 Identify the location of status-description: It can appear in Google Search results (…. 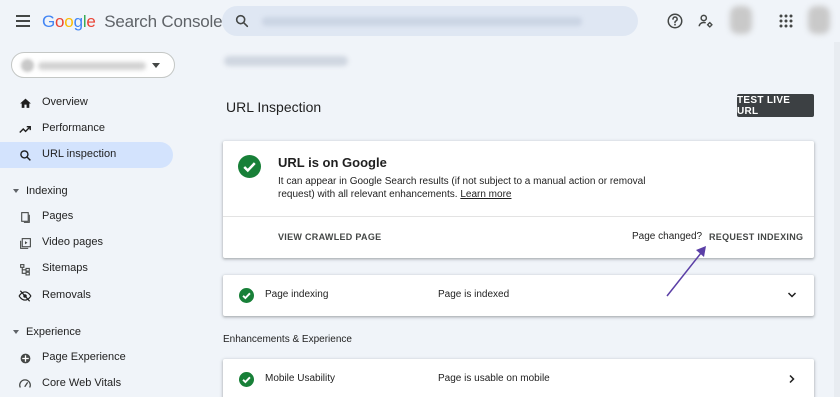
(468, 188).